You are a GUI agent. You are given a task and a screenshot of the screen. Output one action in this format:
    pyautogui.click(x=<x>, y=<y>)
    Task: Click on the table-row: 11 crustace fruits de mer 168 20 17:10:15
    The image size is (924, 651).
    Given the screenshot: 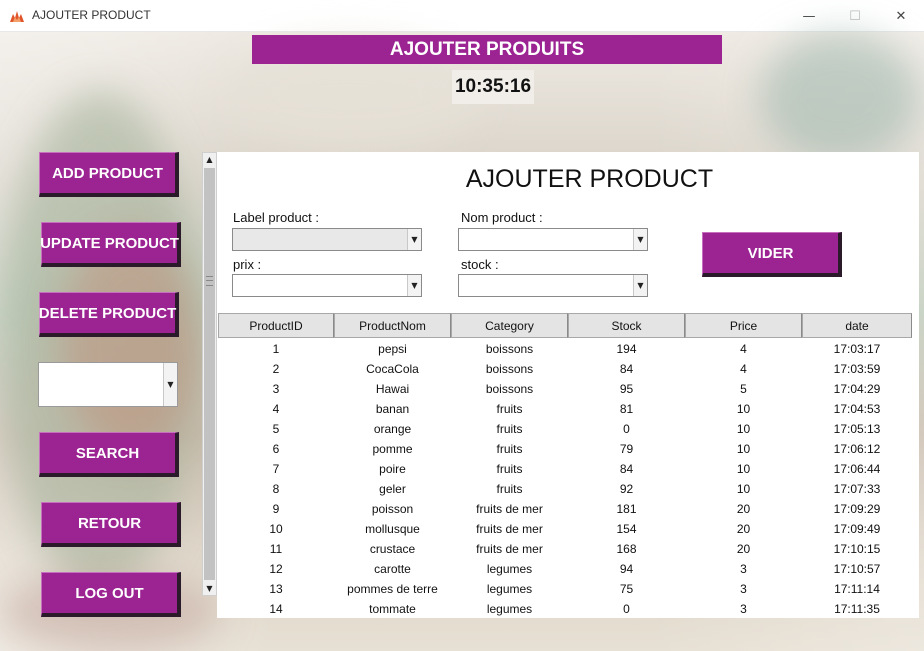 What is the action you would take?
    pyautogui.click(x=565, y=549)
    